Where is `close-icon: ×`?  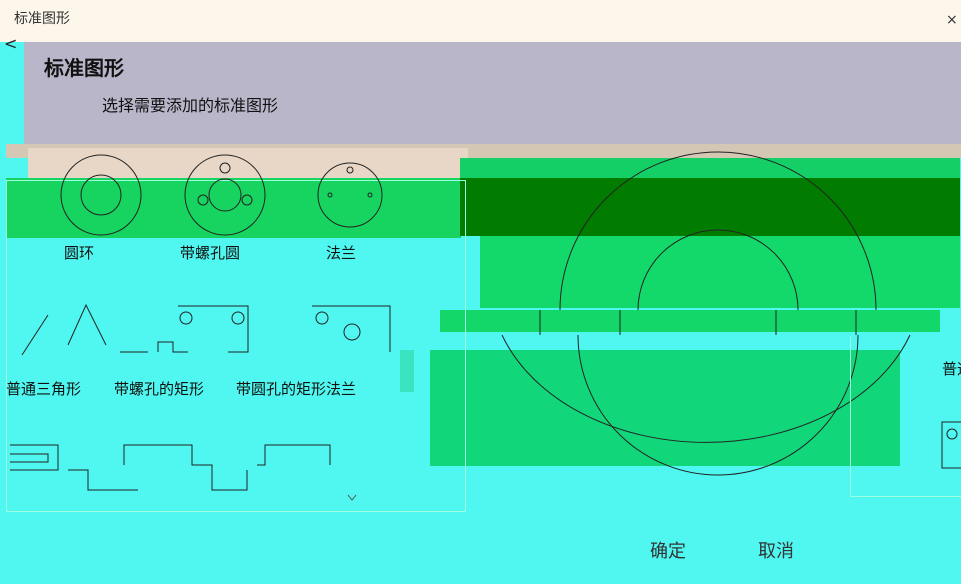
close-icon: × is located at coordinates (952, 20).